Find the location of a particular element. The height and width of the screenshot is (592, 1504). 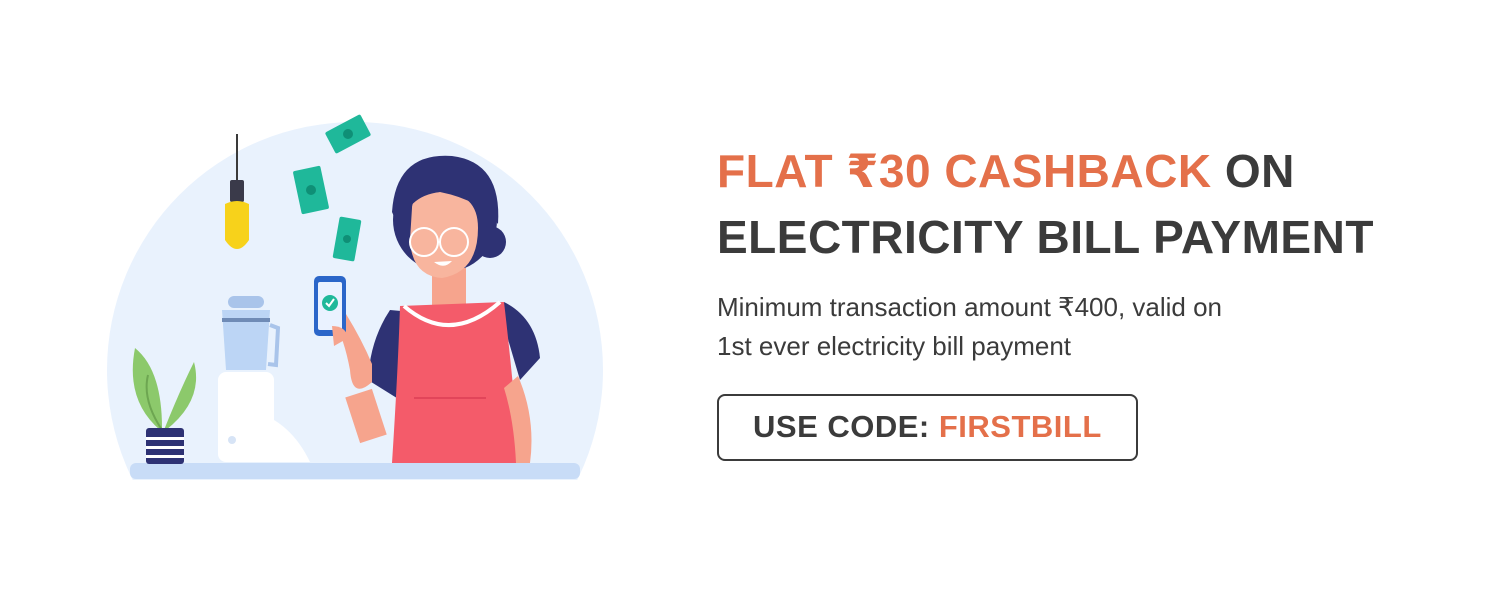

promo-code-value: FIRSTBILL is located at coordinates (1020, 426).